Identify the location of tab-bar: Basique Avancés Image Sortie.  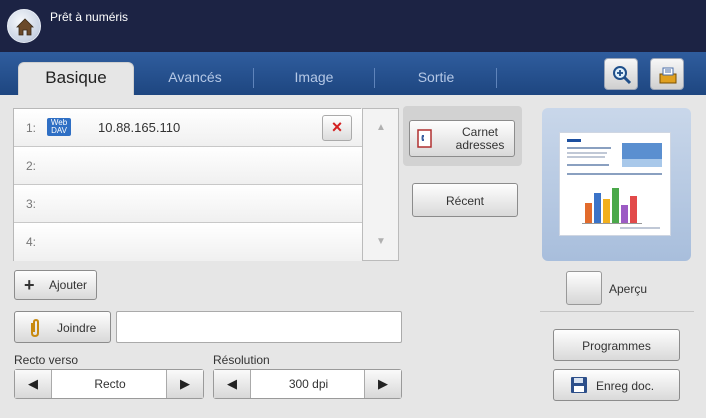
(353, 73).